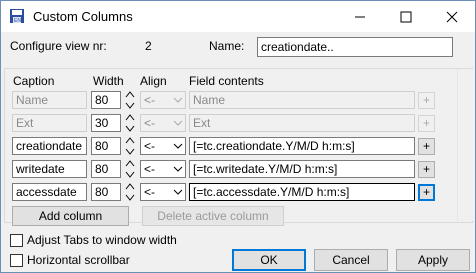 The width and height of the screenshot is (476, 273). I want to click on view-name-input: creationdate.., so click(355, 47).